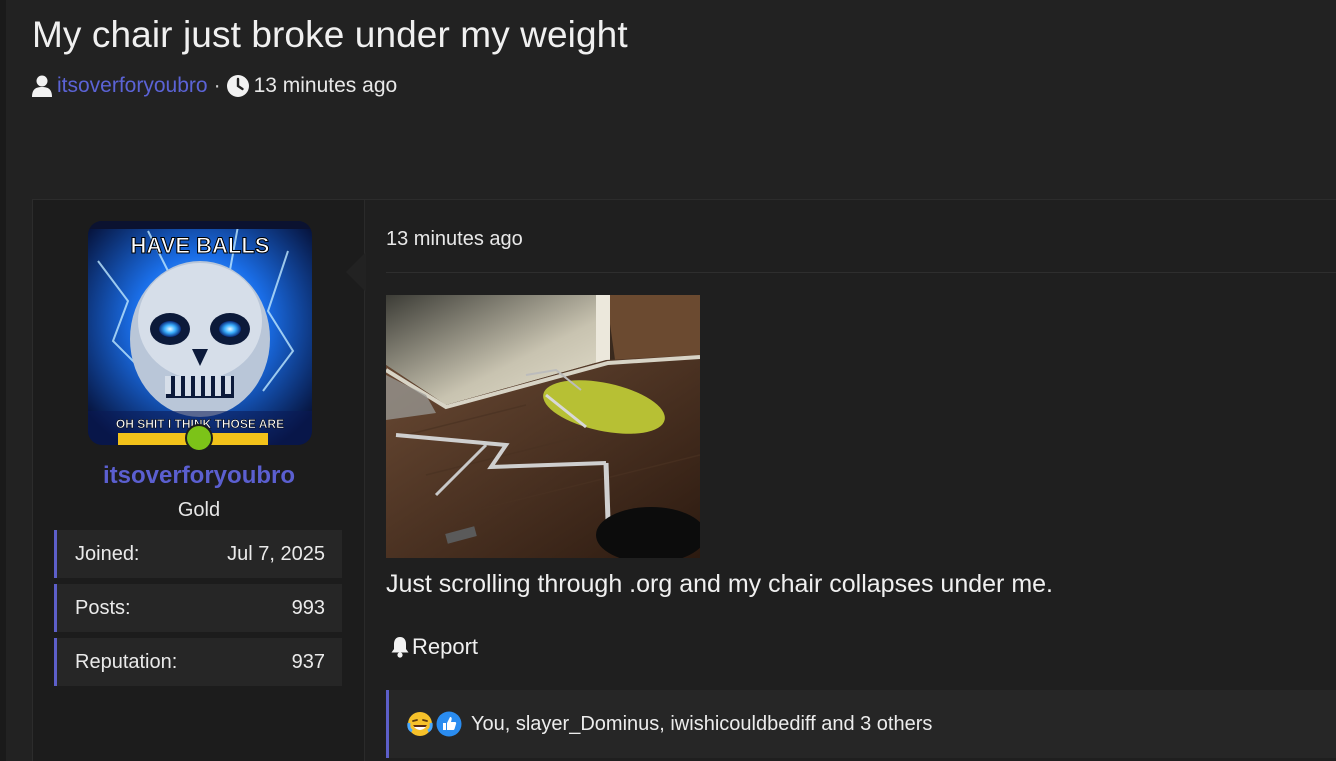 Image resolution: width=1336 pixels, height=761 pixels. I want to click on user-icon, so click(42, 86).